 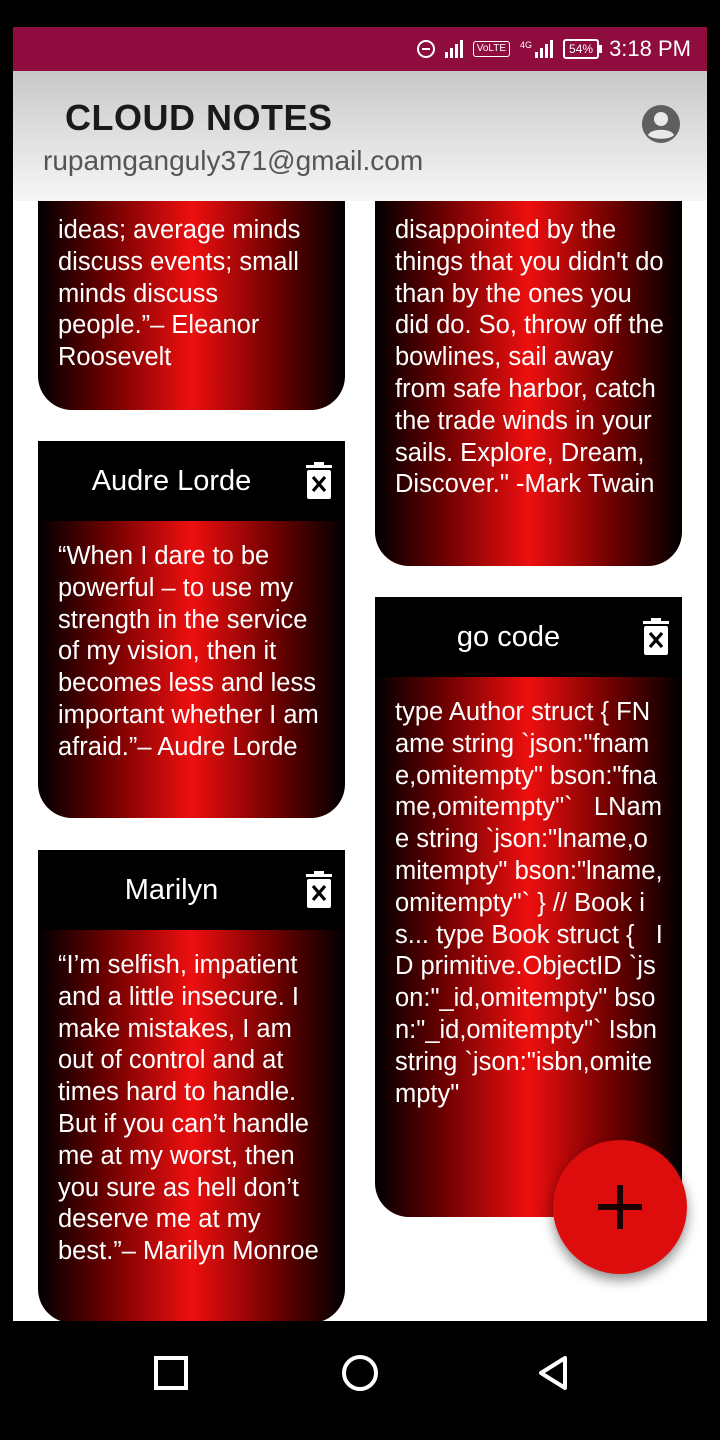 I want to click on system-nav-bar, so click(x=360, y=1380).